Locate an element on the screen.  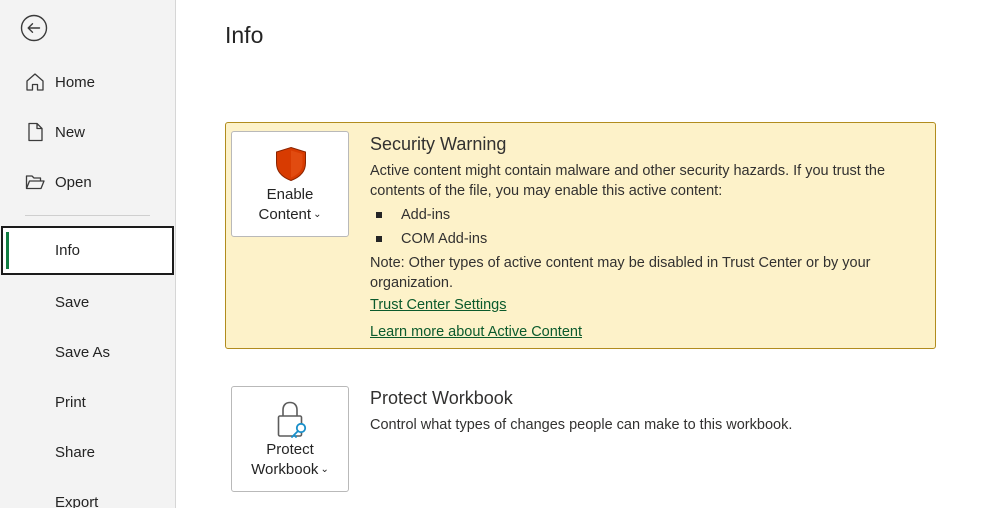
back-arrow-circle-icon is located at coordinates (34, 28).